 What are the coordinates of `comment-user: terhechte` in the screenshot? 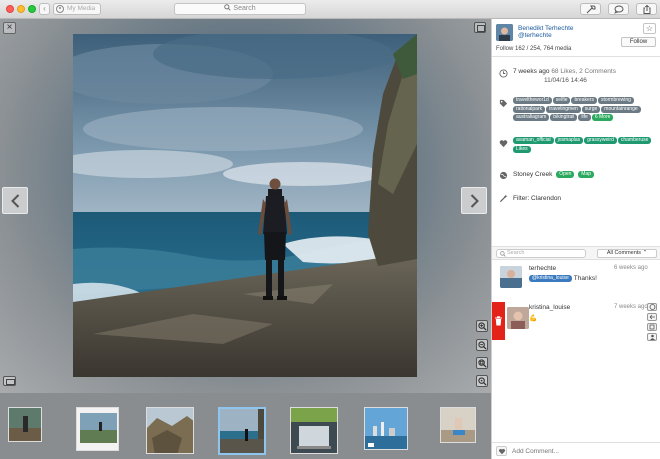 It's located at (542, 268).